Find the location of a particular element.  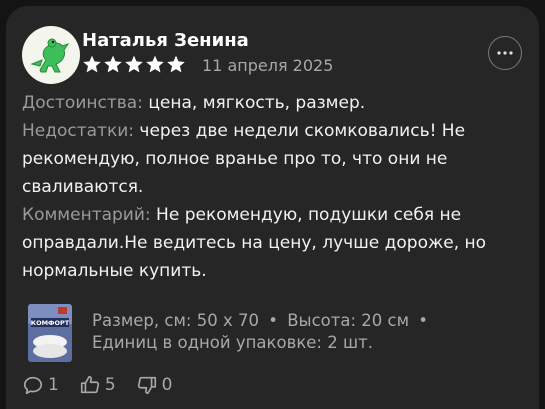

review-actions: 1 5 0 is located at coordinates (107, 385).